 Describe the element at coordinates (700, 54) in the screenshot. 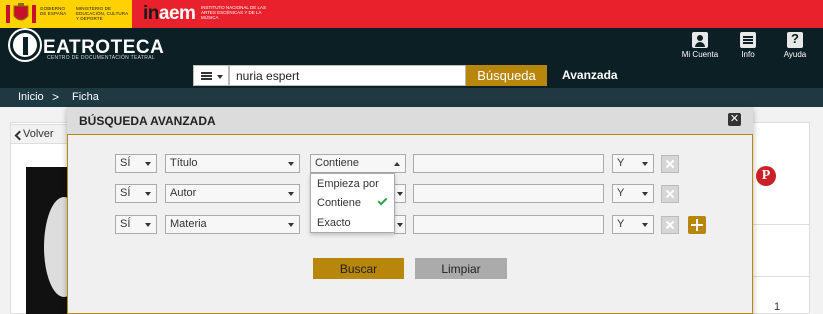

I see `my-account-label: Mi Cuenta` at that location.